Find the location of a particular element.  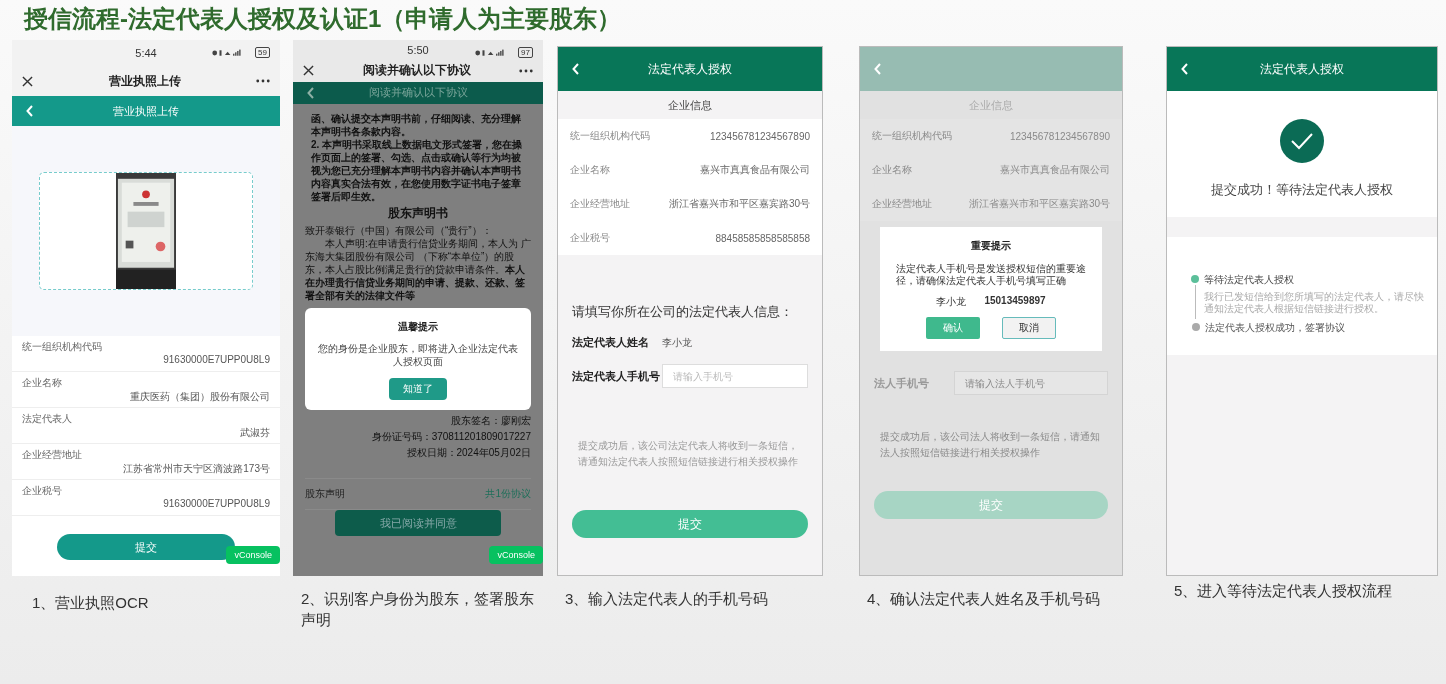

field-value: 江苏省常州市天宁区滴波路173号 is located at coordinates (196, 469).